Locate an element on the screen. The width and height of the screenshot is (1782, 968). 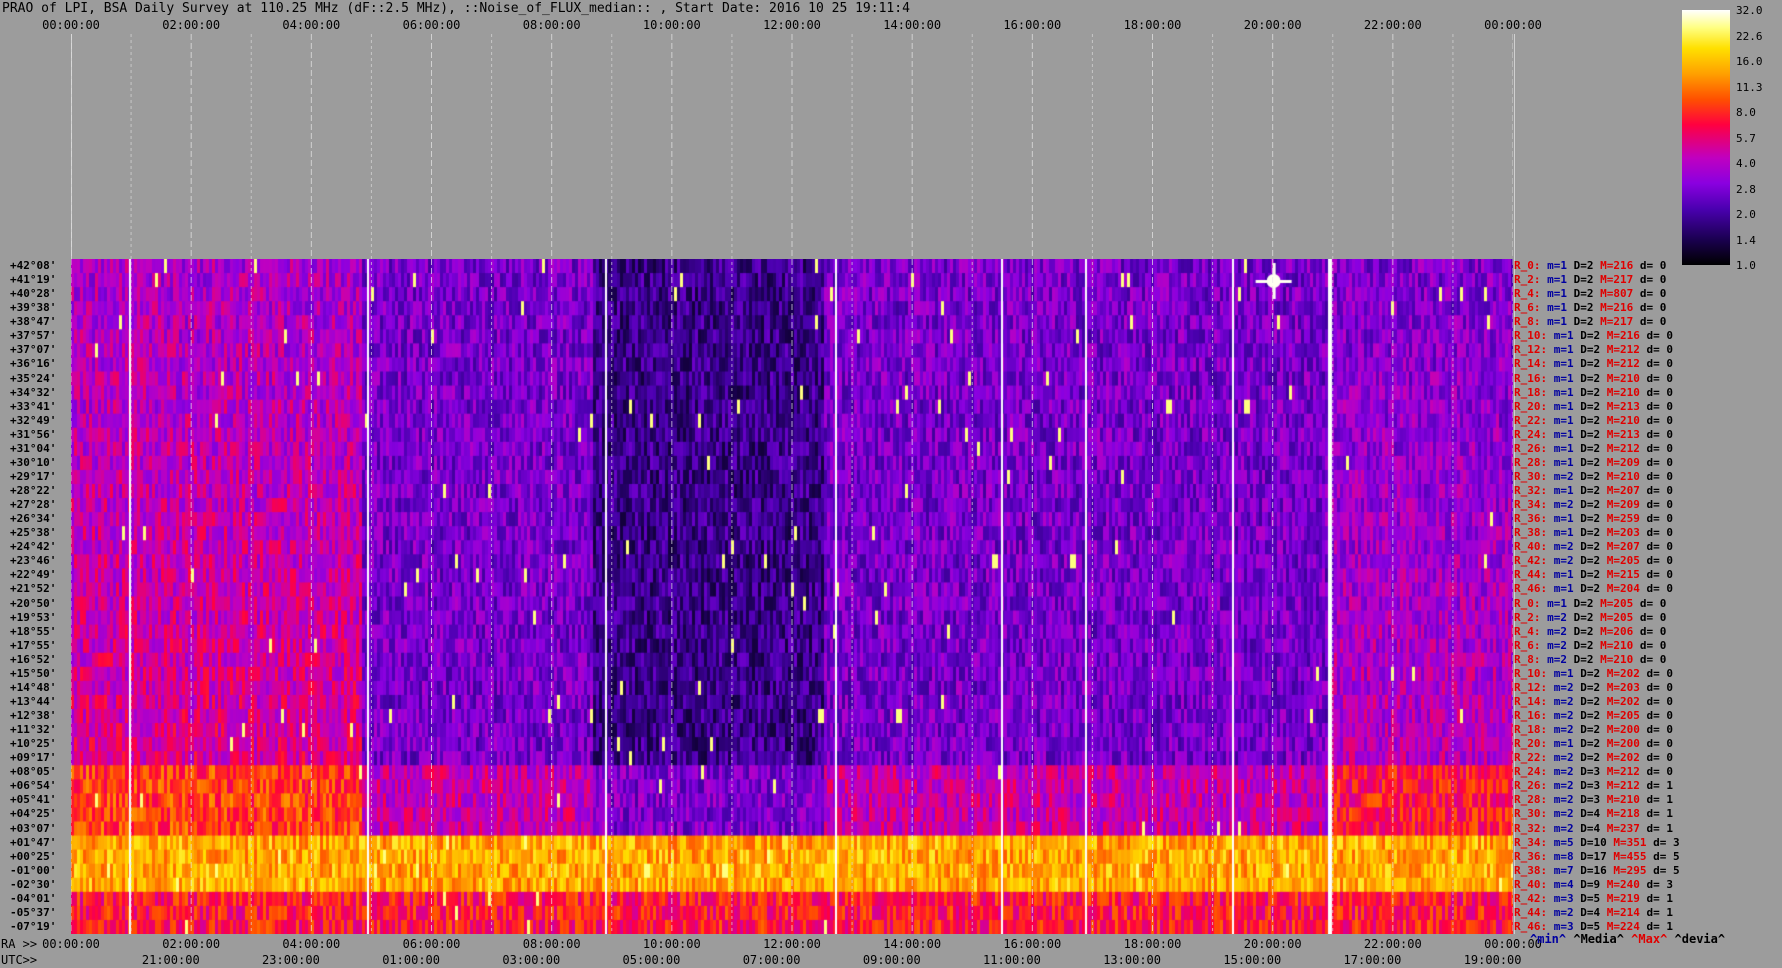
stat-cell: d= 3 is located at coordinates (1666, 842).